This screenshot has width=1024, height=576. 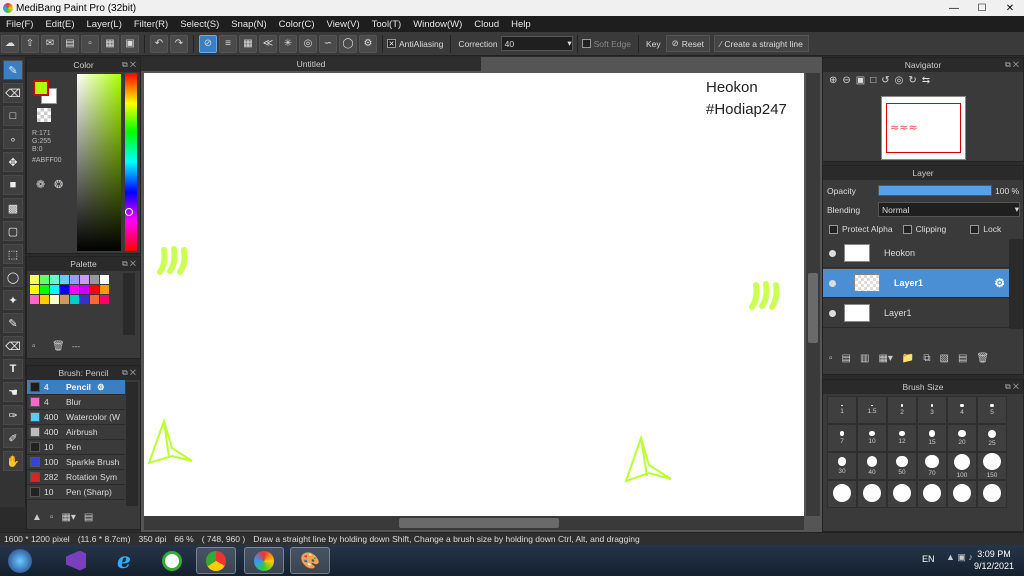 I want to click on rotate-left-icon: ↺, so click(x=885, y=80).